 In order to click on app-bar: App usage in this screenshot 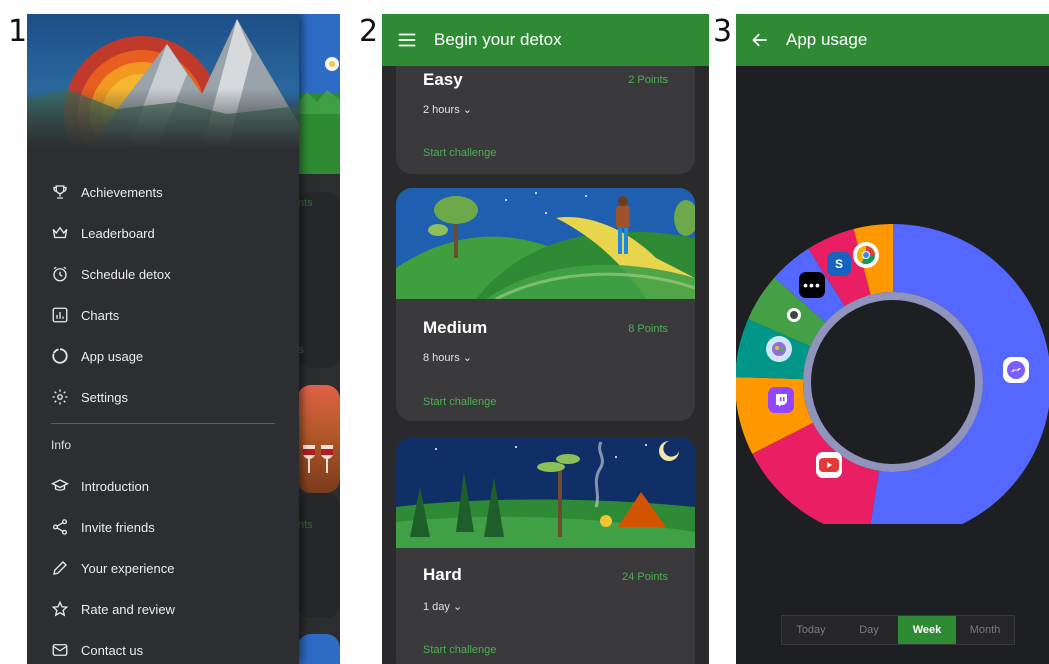, I will do `click(892, 40)`.